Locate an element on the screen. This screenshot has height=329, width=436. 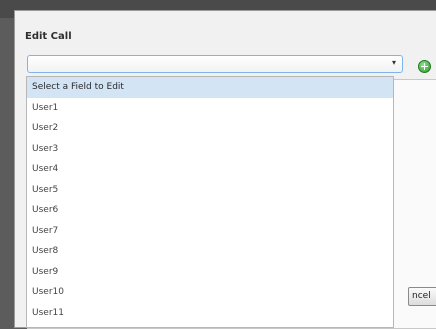
dropdown-option: User6 is located at coordinates (210, 210).